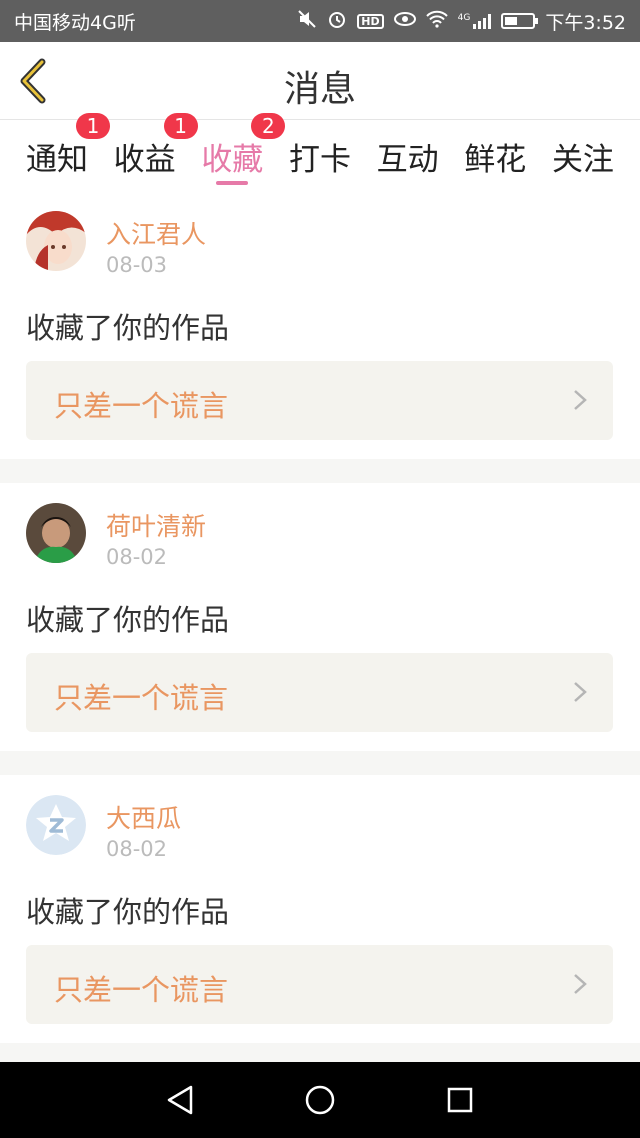  I want to click on tab-flowers: 鲜花, so click(495, 156).